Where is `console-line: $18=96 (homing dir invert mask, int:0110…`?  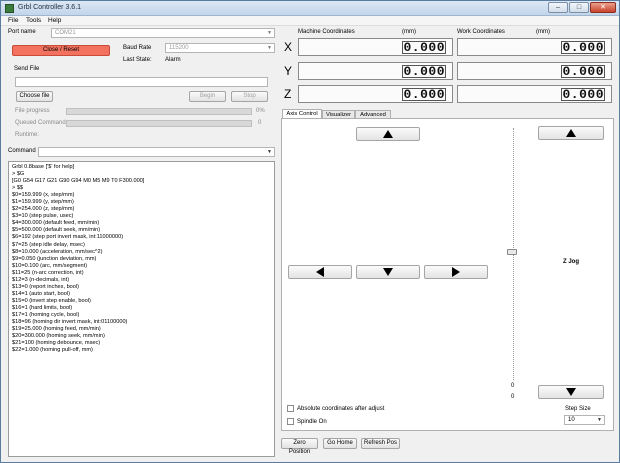 console-line: $18=96 (homing dir invert mask, int:0110… is located at coordinates (70, 322).